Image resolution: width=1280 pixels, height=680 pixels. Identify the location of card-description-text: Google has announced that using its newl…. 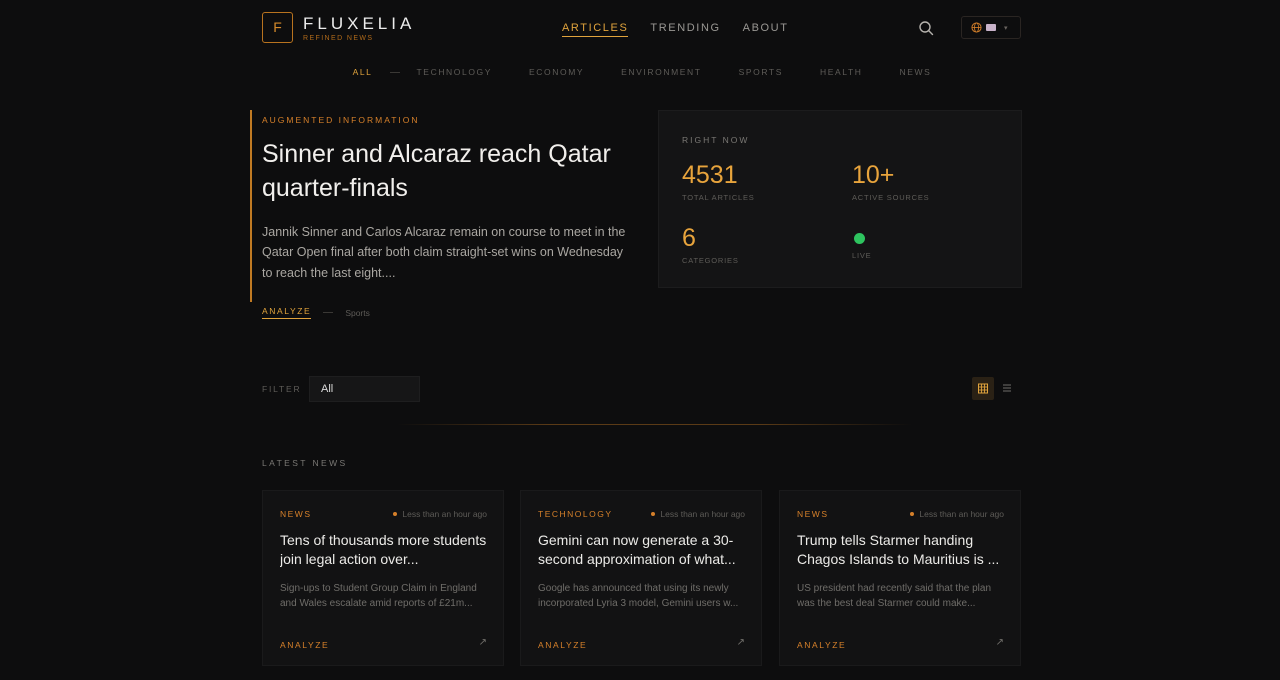
(638, 596).